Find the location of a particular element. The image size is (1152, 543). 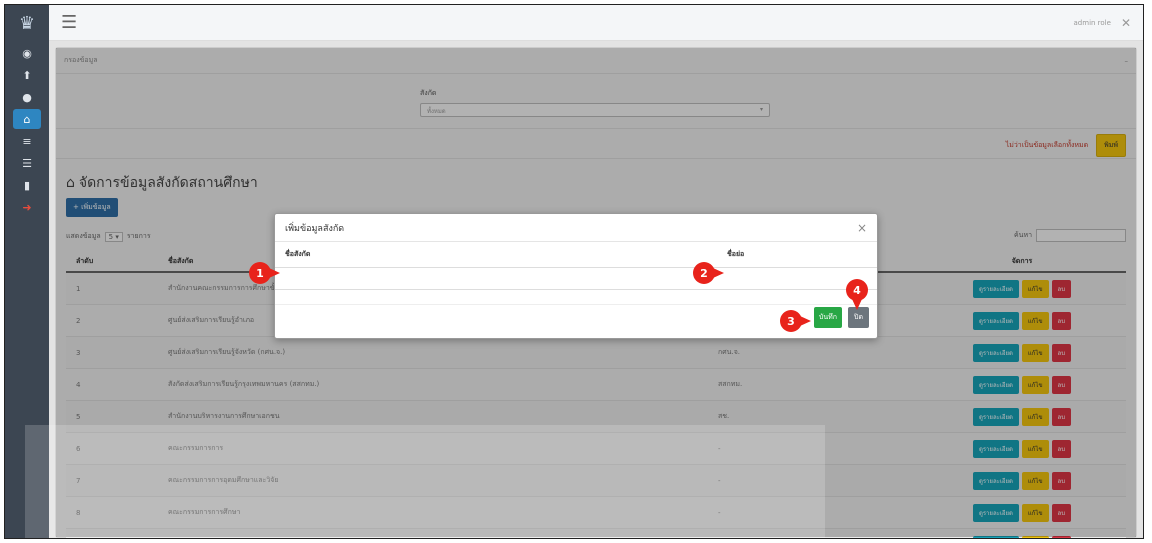

logout-icon: ➜ is located at coordinates (27, 207).